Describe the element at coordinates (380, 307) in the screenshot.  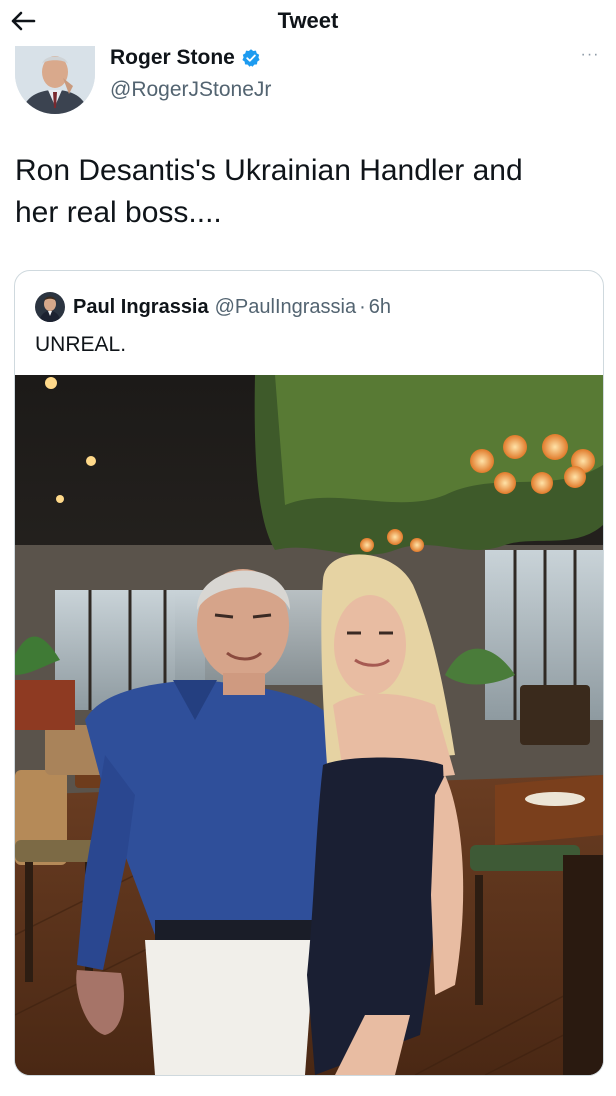
I see `quoted-timestamp: 6h` at that location.